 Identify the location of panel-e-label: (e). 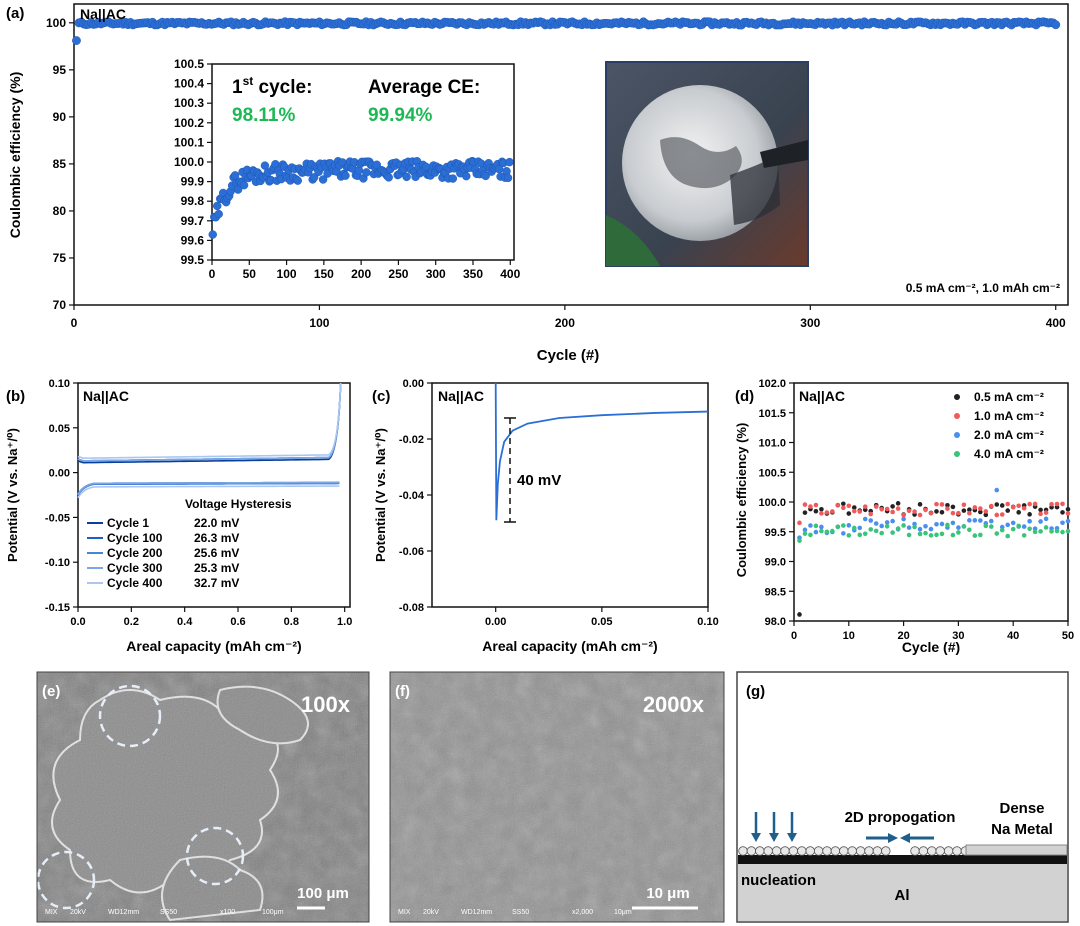
(51, 691).